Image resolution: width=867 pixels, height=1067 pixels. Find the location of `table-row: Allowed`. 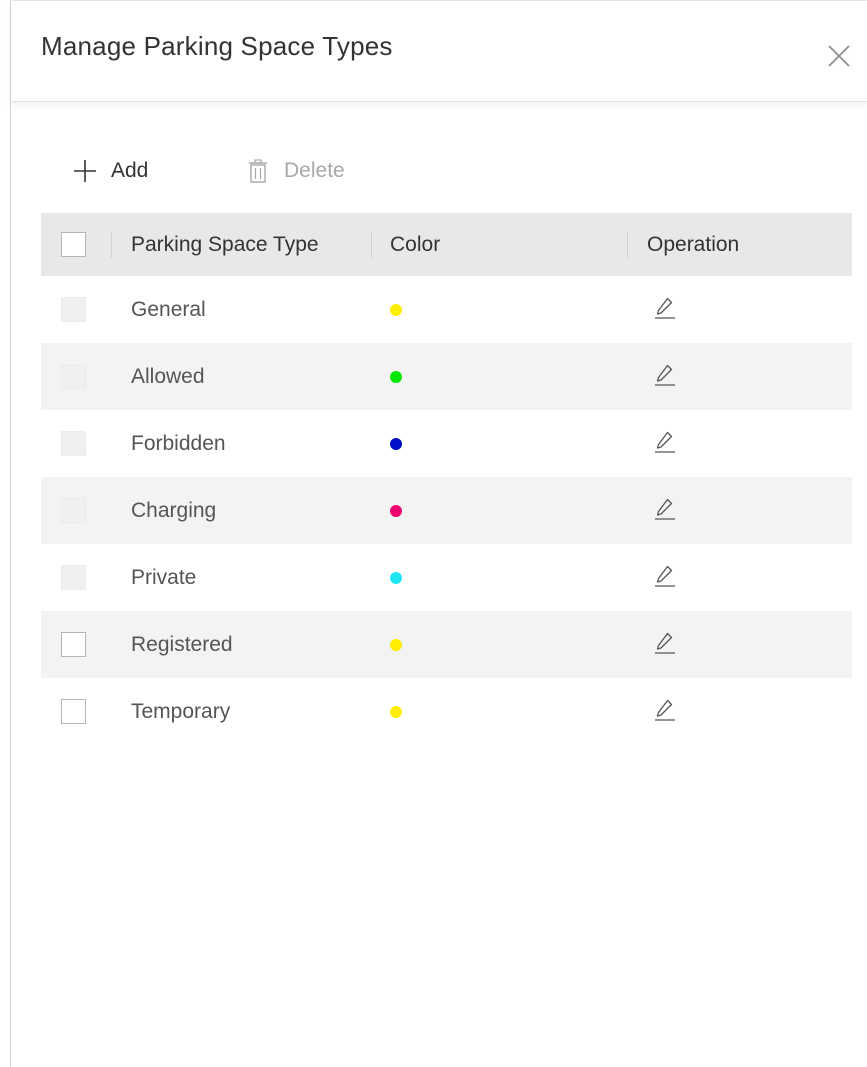

table-row: Allowed is located at coordinates (446, 376).